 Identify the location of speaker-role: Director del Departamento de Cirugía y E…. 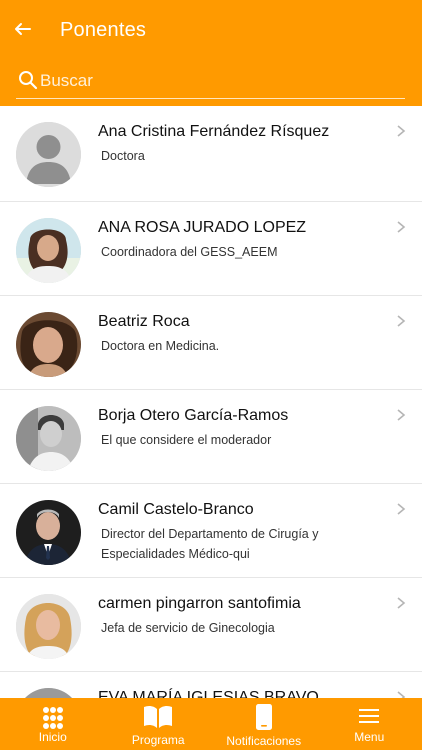
(210, 544).